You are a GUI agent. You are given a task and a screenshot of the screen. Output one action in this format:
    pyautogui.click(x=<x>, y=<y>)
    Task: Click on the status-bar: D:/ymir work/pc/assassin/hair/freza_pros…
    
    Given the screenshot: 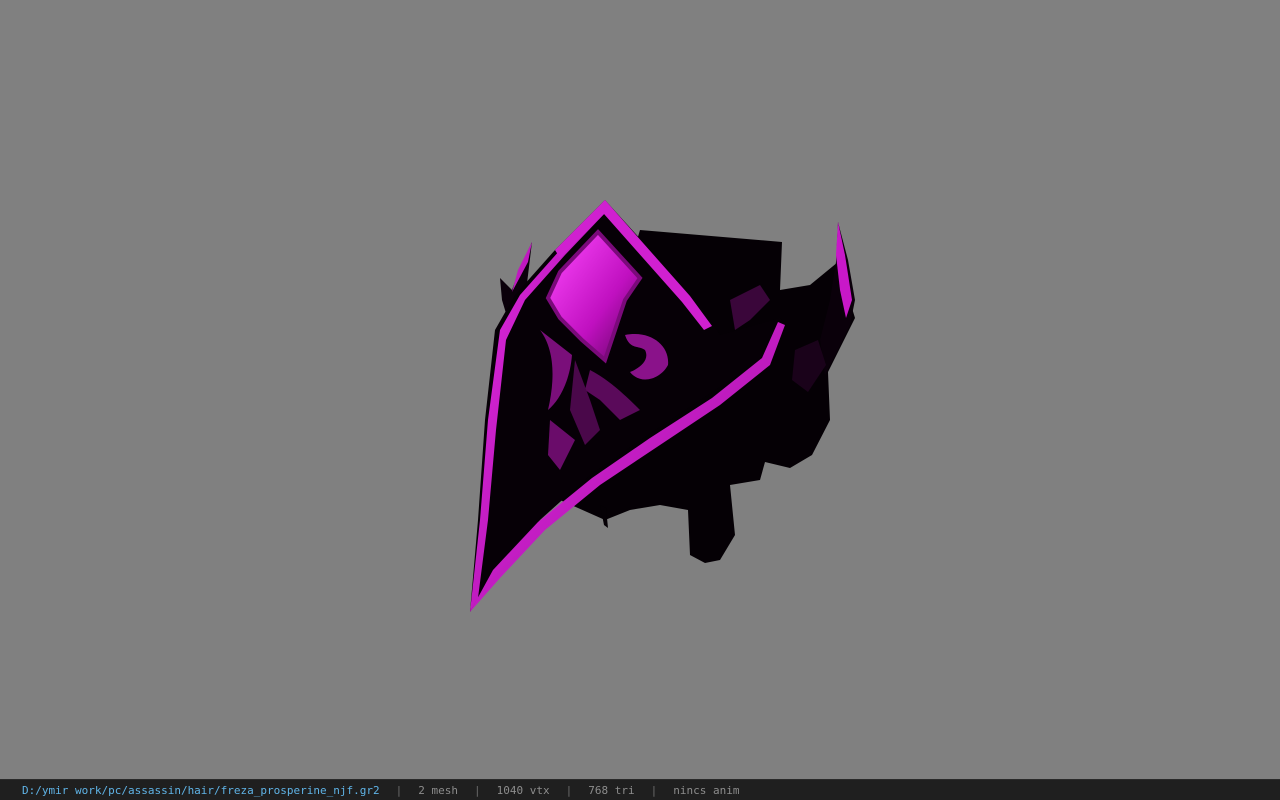 What is the action you would take?
    pyautogui.click(x=640, y=789)
    